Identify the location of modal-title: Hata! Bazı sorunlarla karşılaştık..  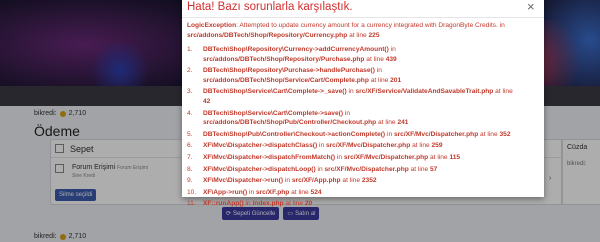
(270, 7).